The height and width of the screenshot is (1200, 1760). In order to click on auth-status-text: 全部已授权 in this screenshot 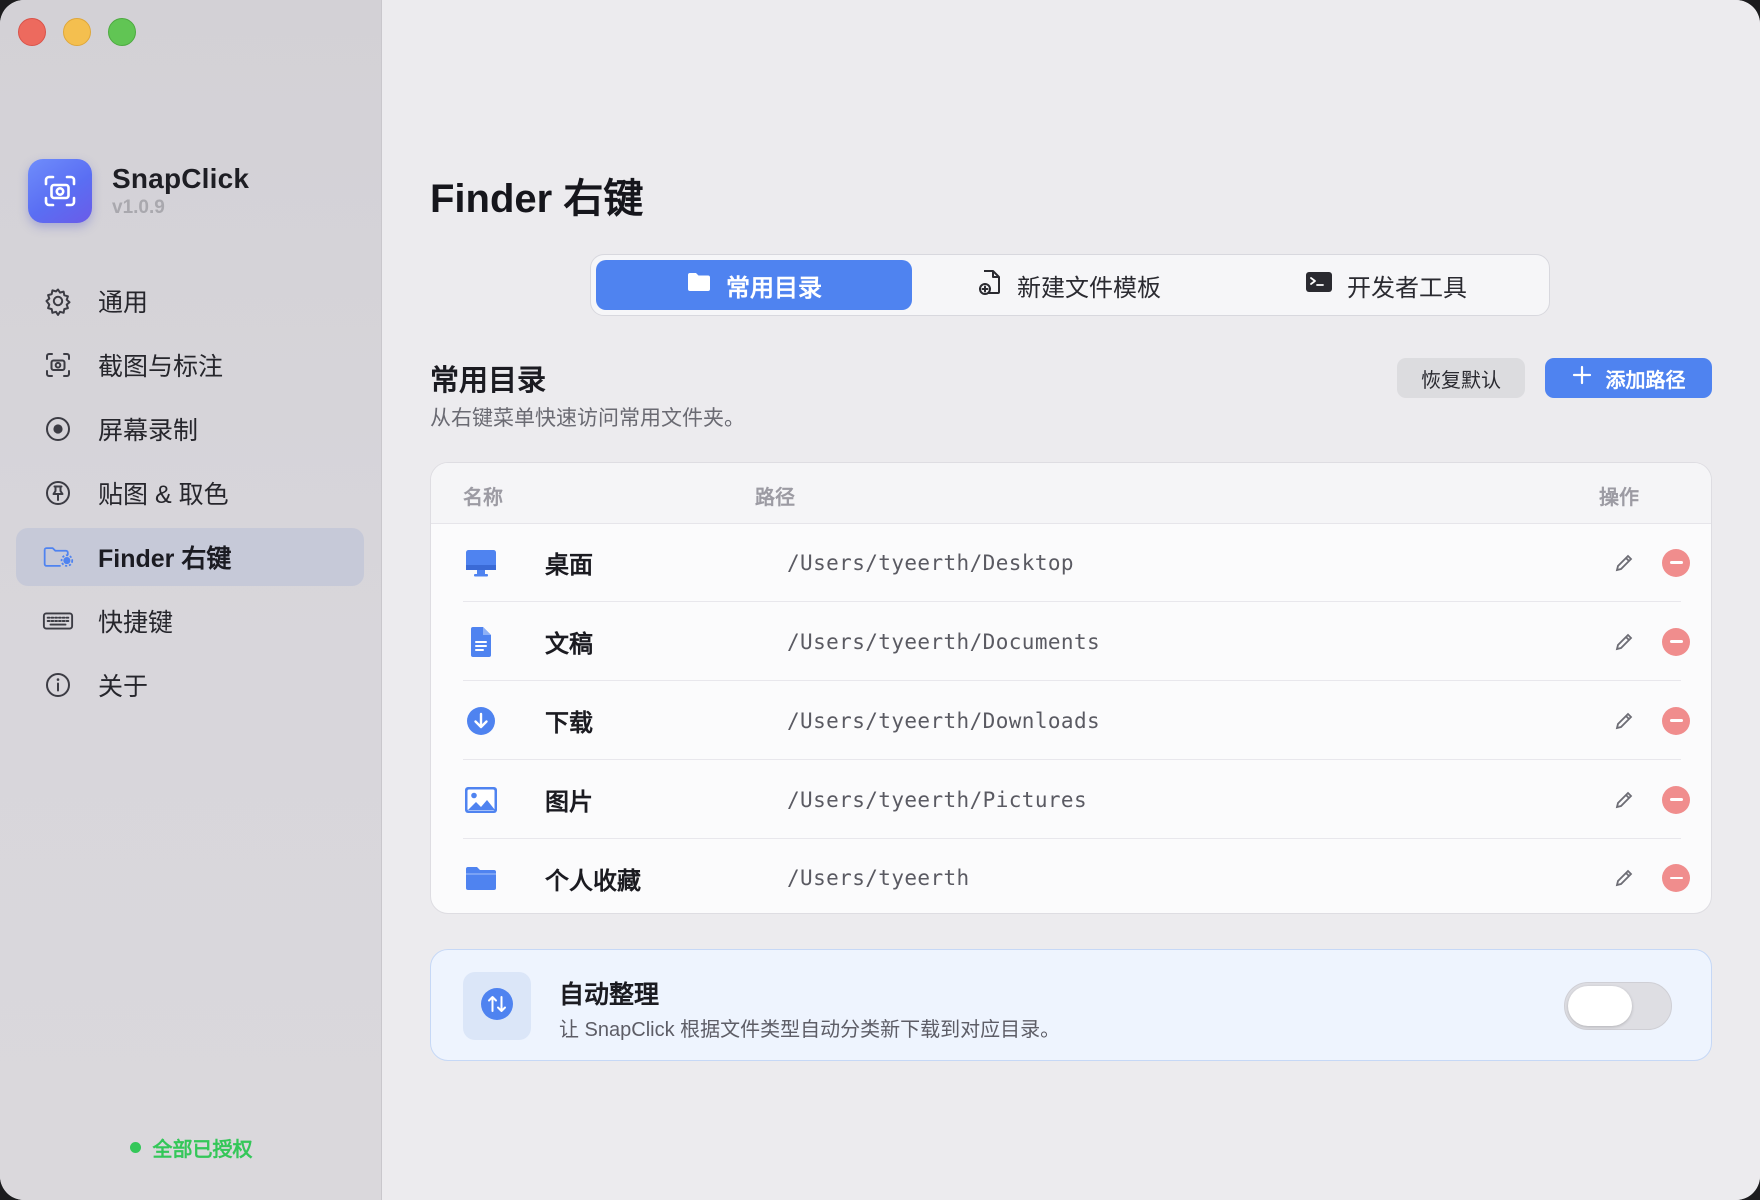, I will do `click(202, 1150)`.